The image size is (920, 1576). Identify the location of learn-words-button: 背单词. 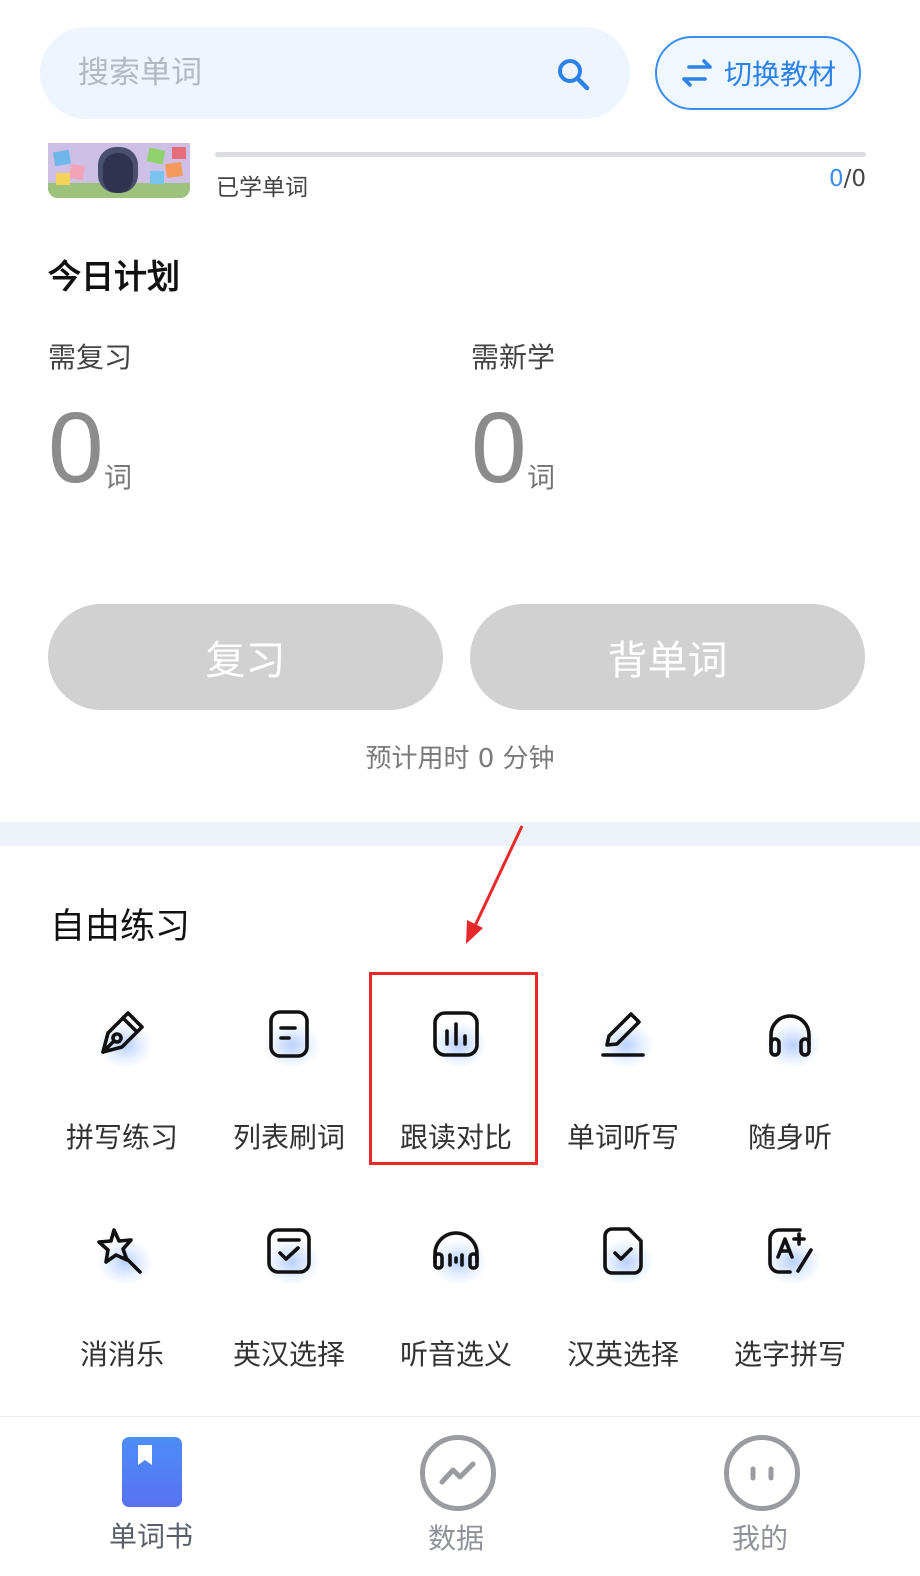
(667, 657).